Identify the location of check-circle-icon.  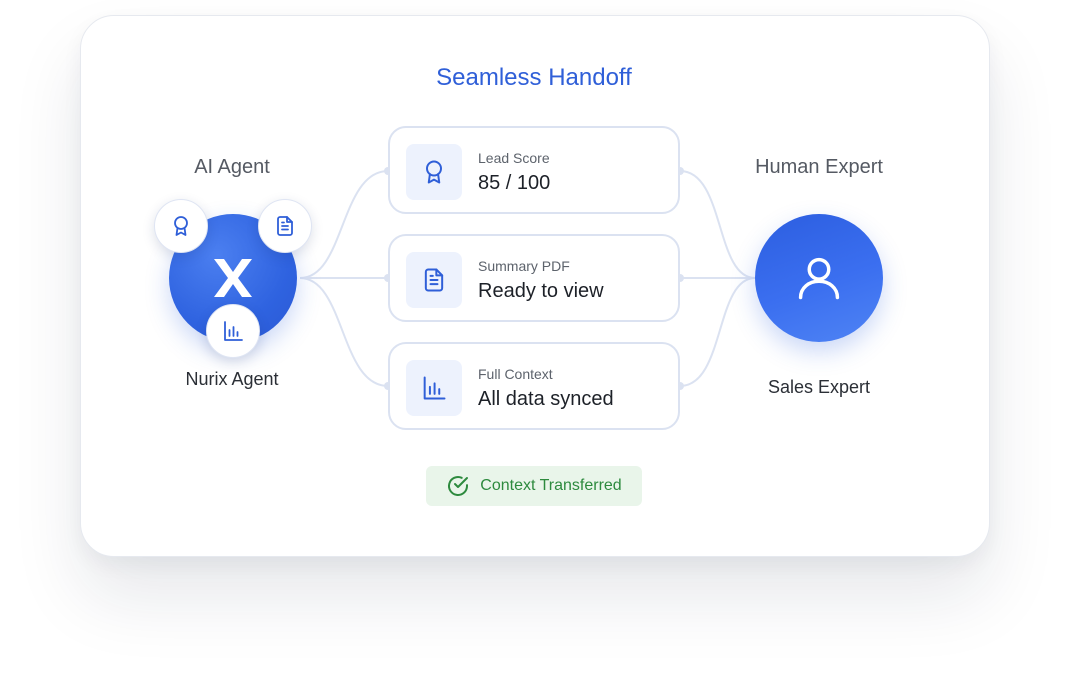
(458, 486).